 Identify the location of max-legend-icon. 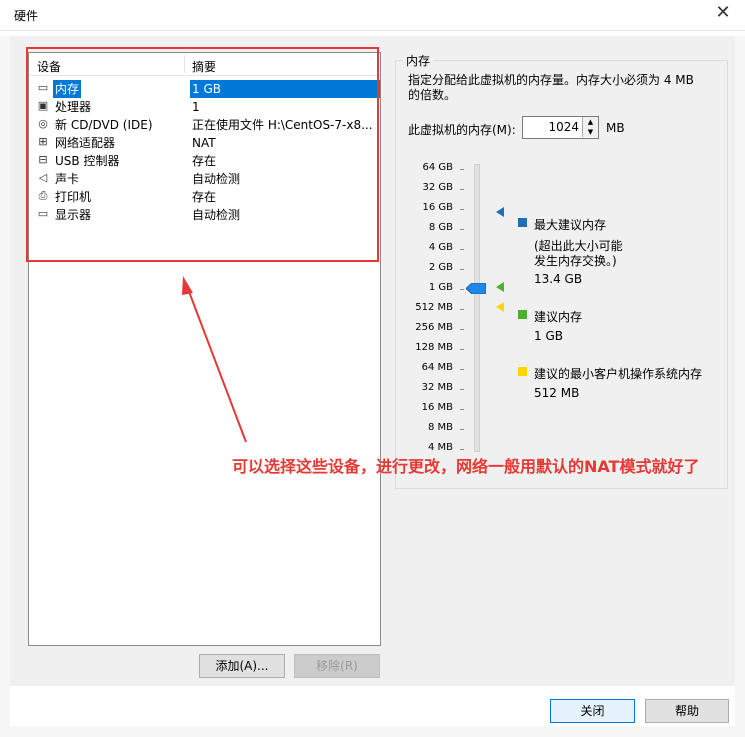
(522, 222).